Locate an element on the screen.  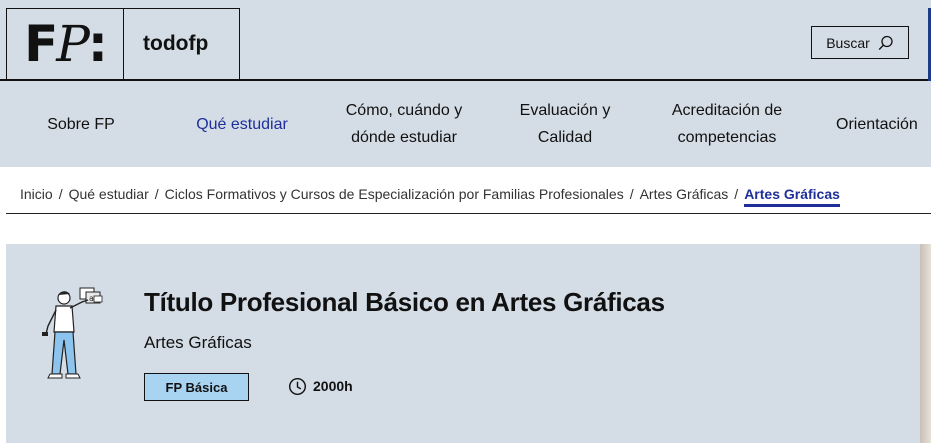
nav-label-line1: Acreditación de is located at coordinates (727, 110).